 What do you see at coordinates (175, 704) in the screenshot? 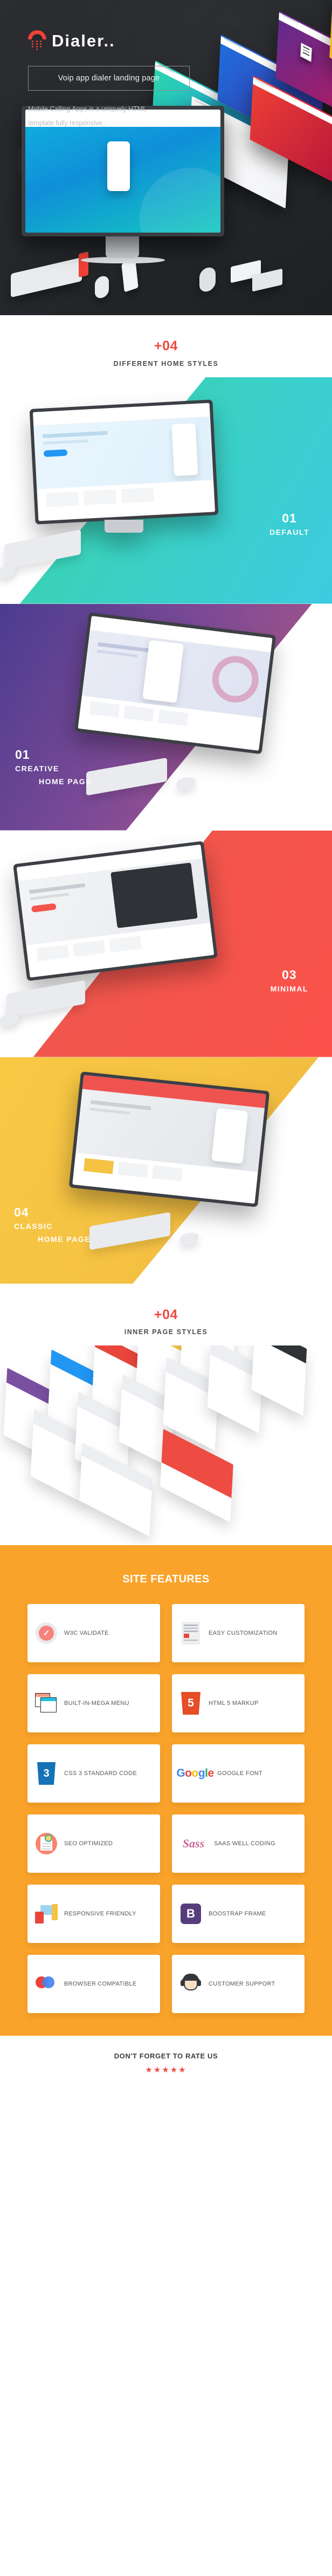
I see `imac-device-creative` at bounding box center [175, 704].